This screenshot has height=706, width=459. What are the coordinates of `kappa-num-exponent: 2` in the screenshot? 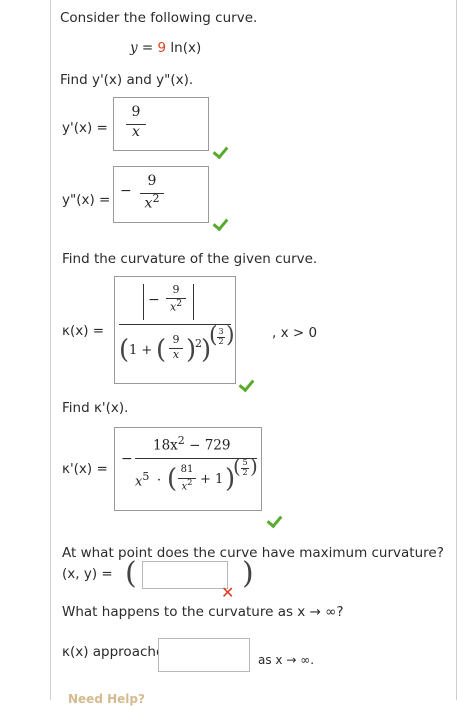 It's located at (179, 303).